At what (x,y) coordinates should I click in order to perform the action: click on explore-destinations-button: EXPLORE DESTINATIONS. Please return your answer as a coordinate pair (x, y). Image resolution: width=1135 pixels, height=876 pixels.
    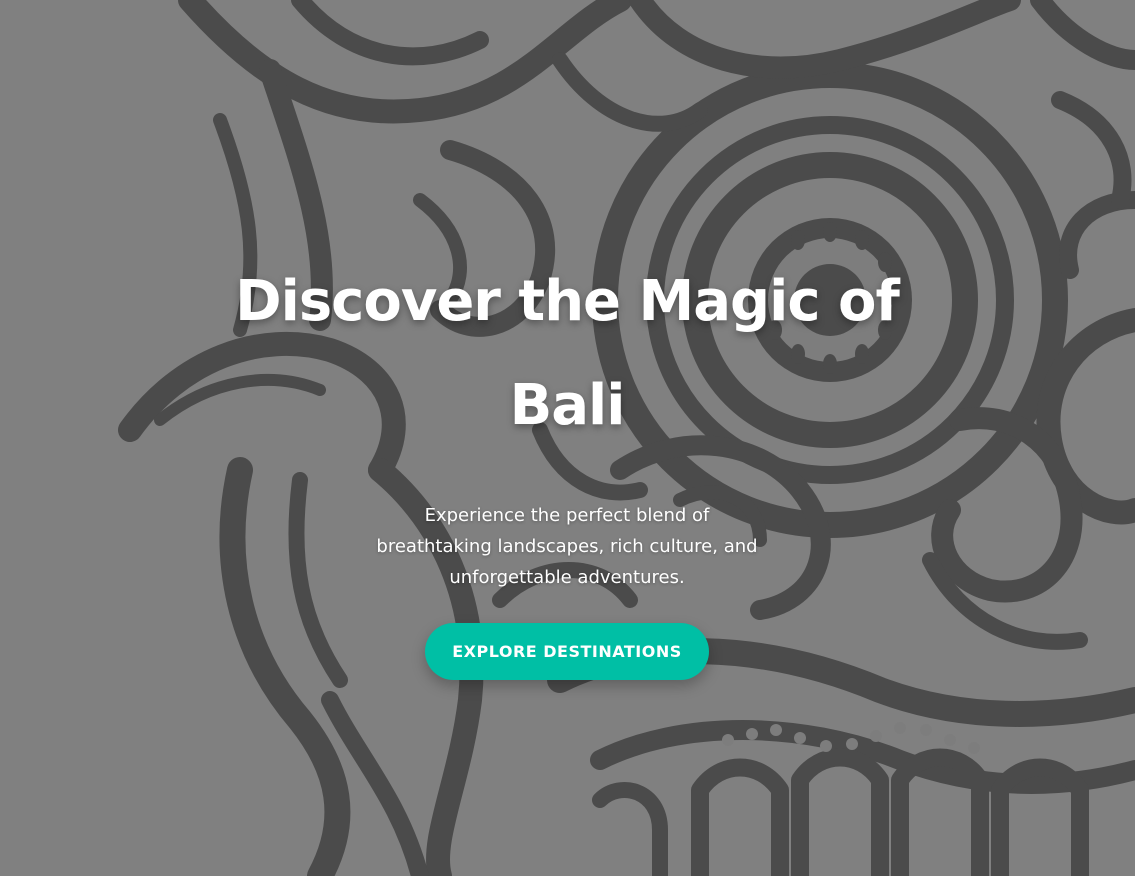
    Looking at the image, I should click on (567, 651).